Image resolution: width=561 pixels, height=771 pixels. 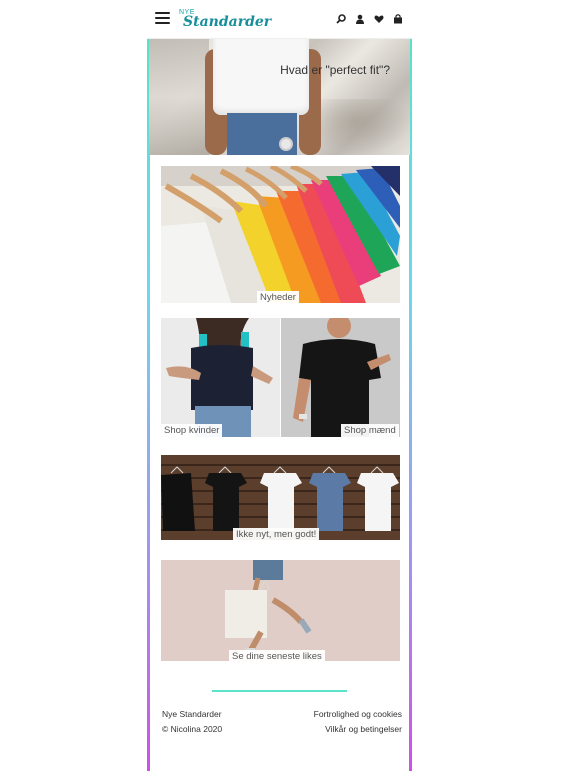 I want to click on top-header: NYE Standarder, so click(x=279, y=19).